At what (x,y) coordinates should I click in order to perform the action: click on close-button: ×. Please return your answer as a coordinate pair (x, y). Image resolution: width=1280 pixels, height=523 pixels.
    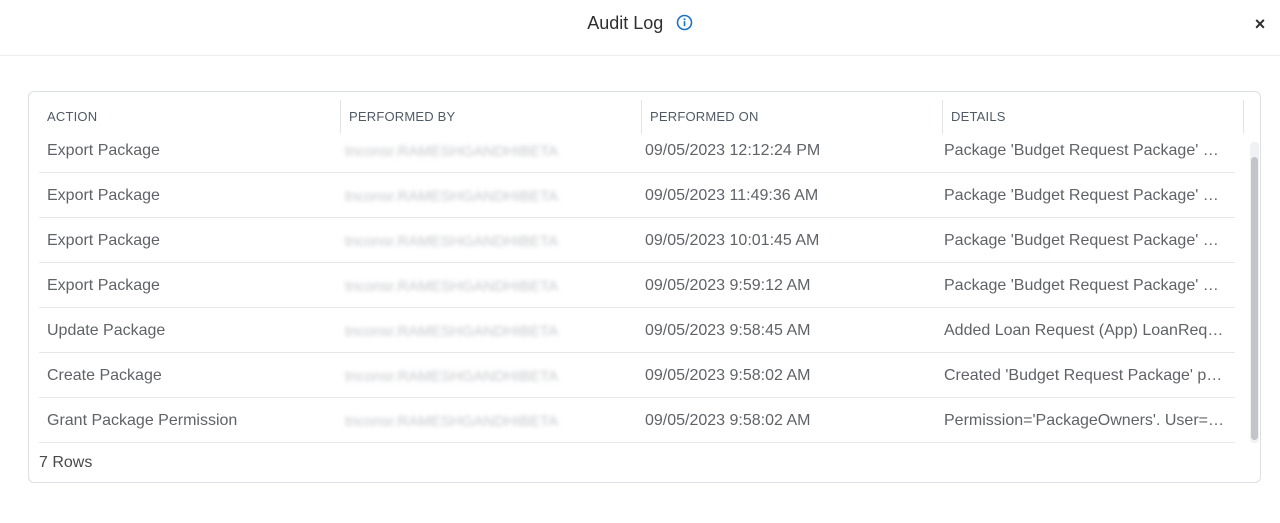
    Looking at the image, I should click on (1260, 24).